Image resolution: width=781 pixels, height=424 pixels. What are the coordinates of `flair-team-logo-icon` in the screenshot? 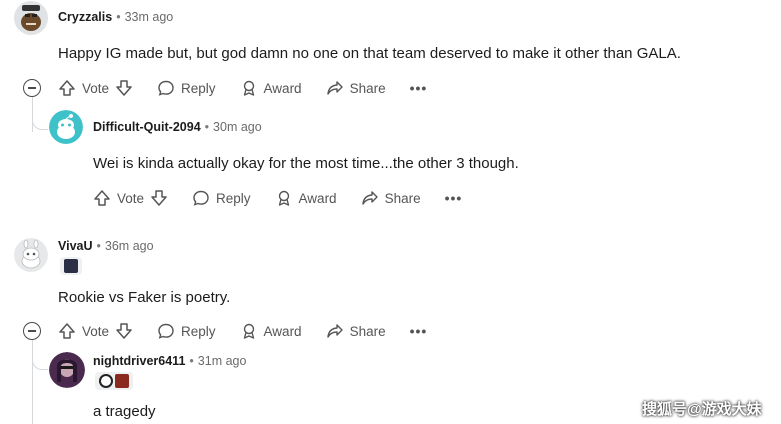 It's located at (106, 381).